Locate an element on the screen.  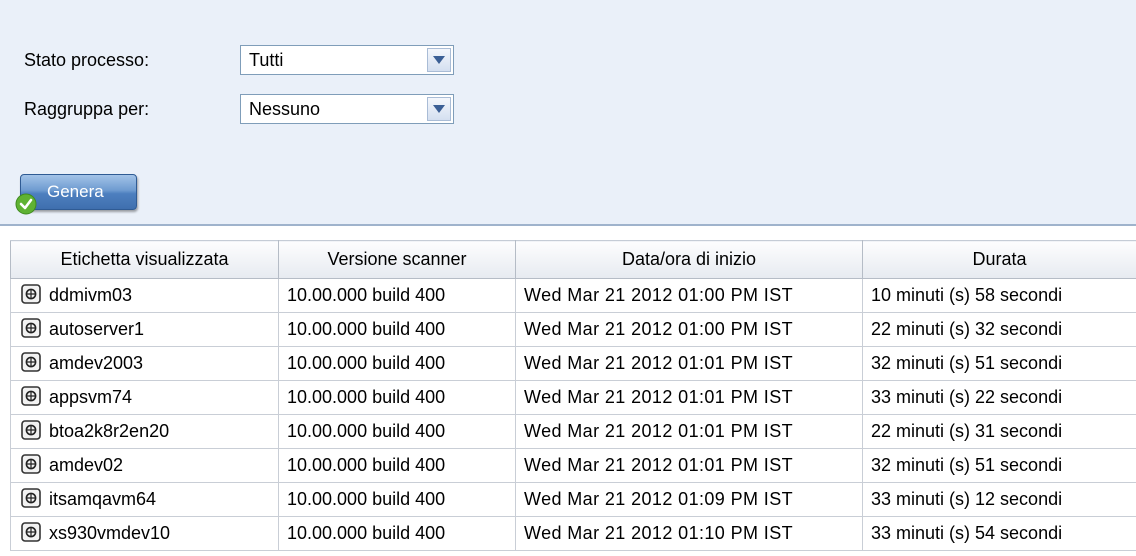
cell-text: 33 minuti (s) 12 secondi is located at coordinates (967, 499).